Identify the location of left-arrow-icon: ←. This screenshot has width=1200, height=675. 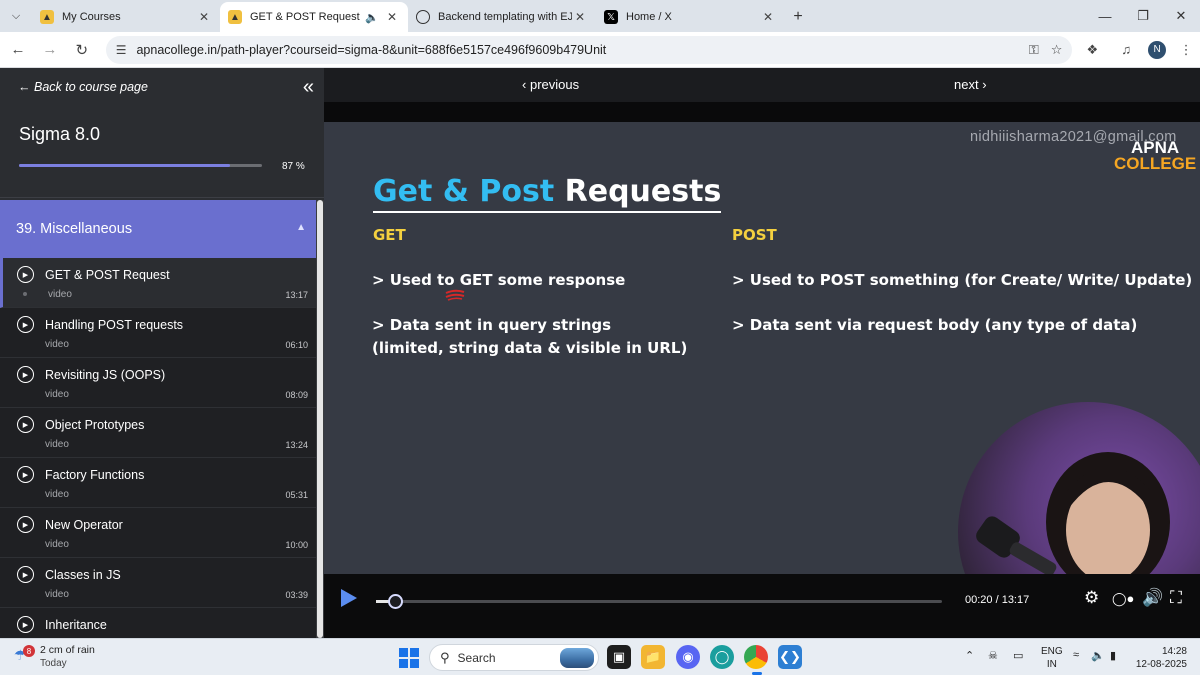
(24, 87).